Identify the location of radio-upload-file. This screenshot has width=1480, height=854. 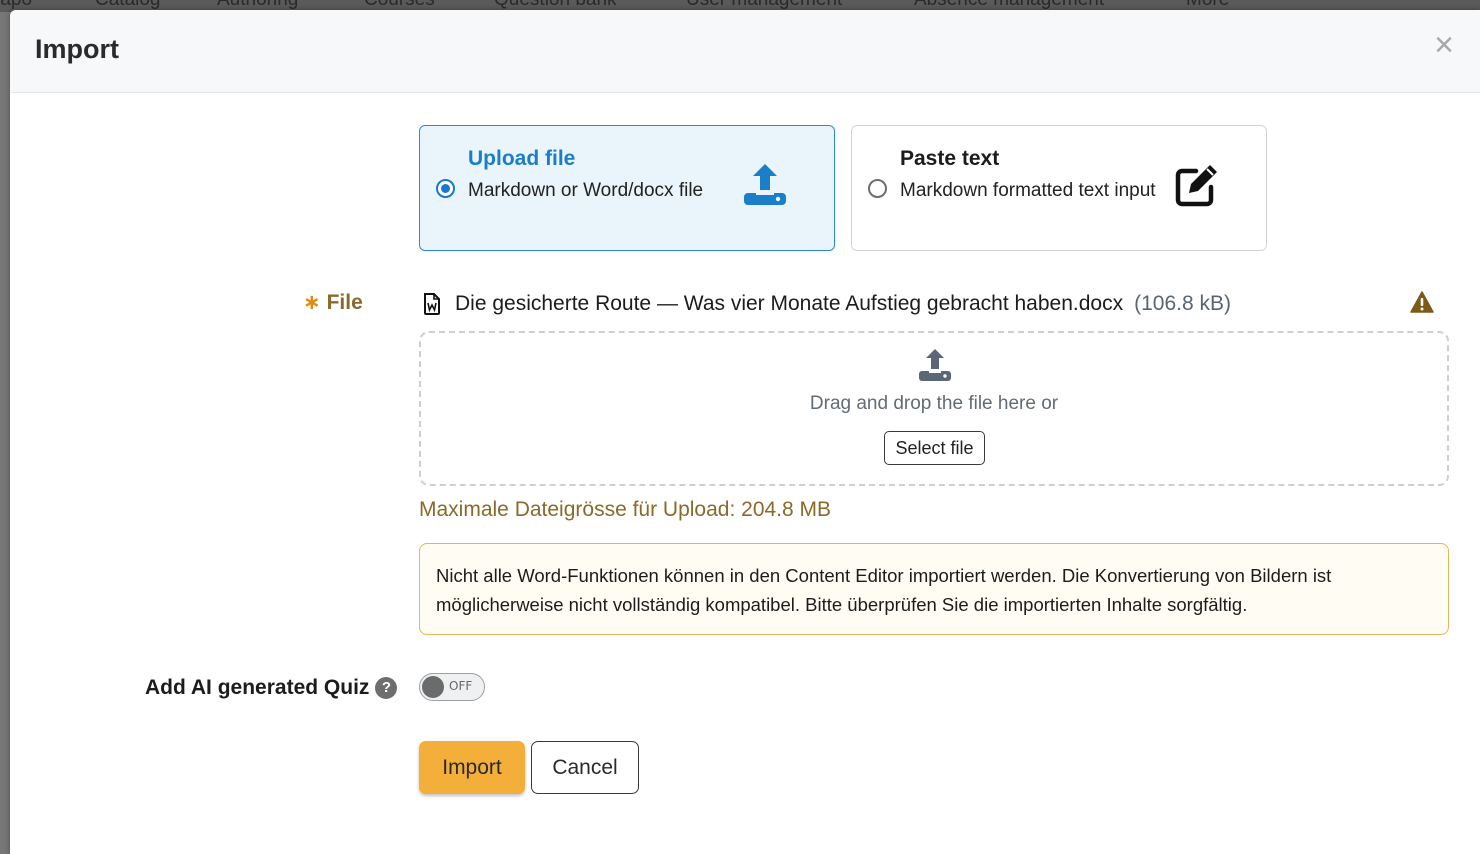
(445, 188).